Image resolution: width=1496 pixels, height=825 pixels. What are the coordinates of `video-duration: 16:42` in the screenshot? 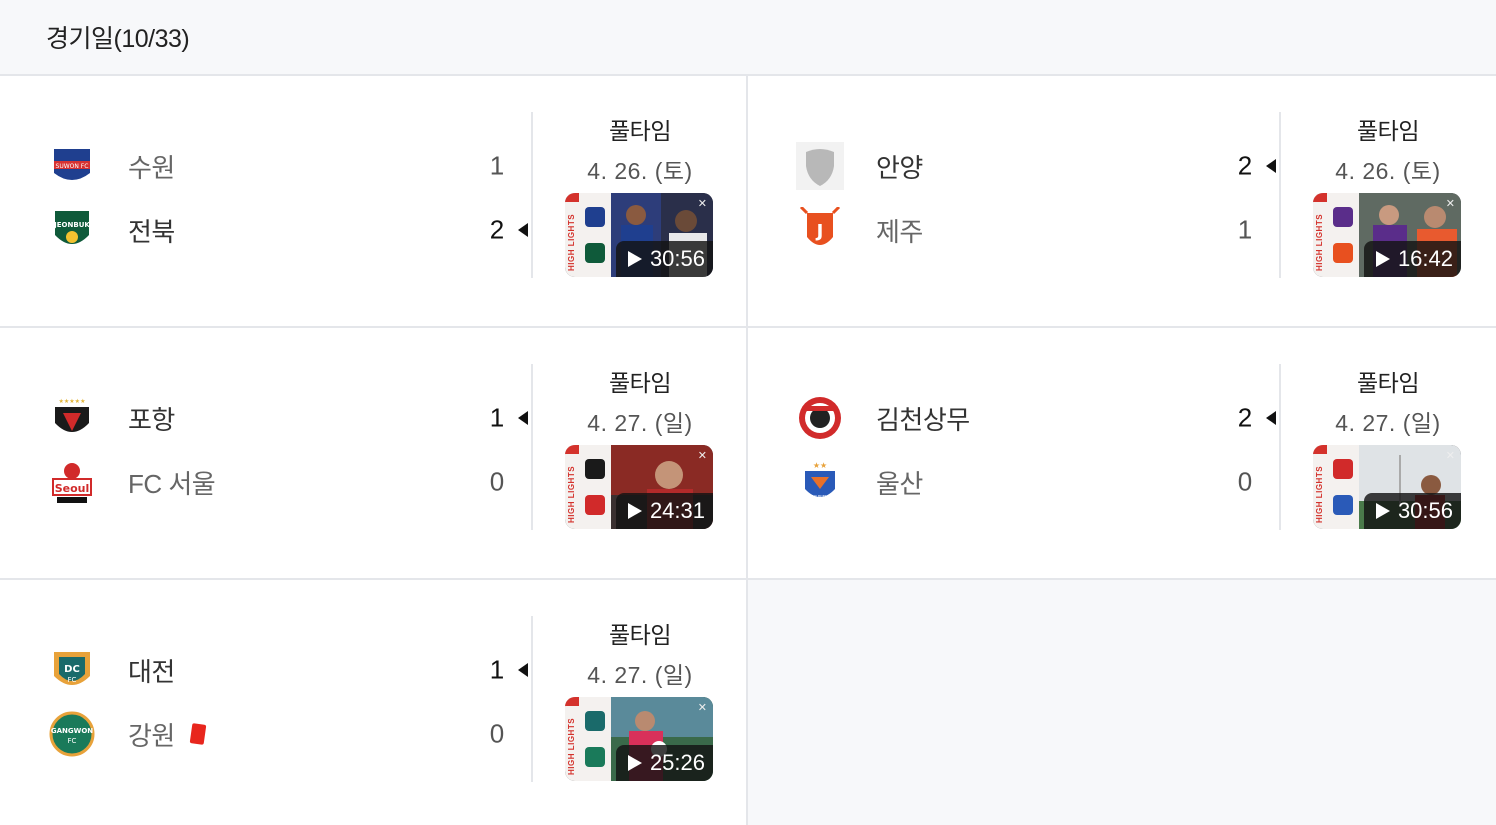 It's located at (1412, 259).